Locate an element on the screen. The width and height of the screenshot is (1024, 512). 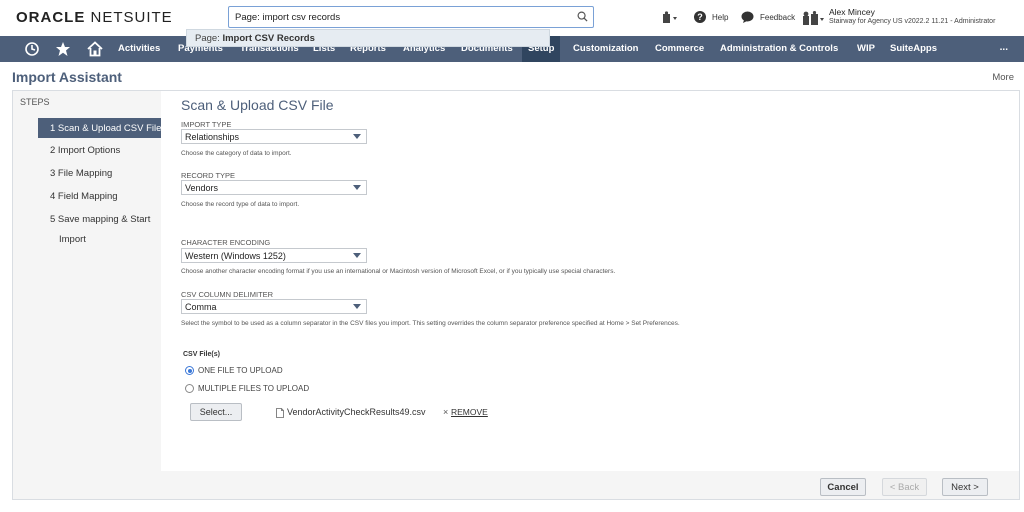
page-title: Import Assistant is located at coordinates (67, 77).